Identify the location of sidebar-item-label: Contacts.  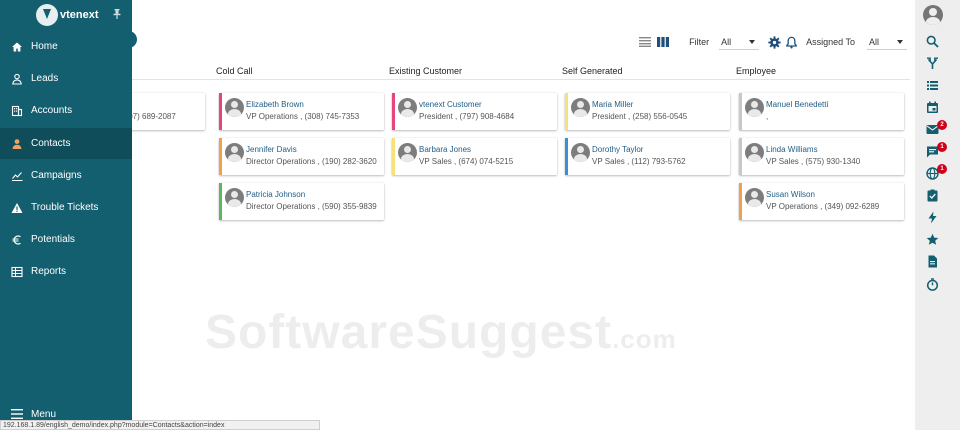
(51, 143).